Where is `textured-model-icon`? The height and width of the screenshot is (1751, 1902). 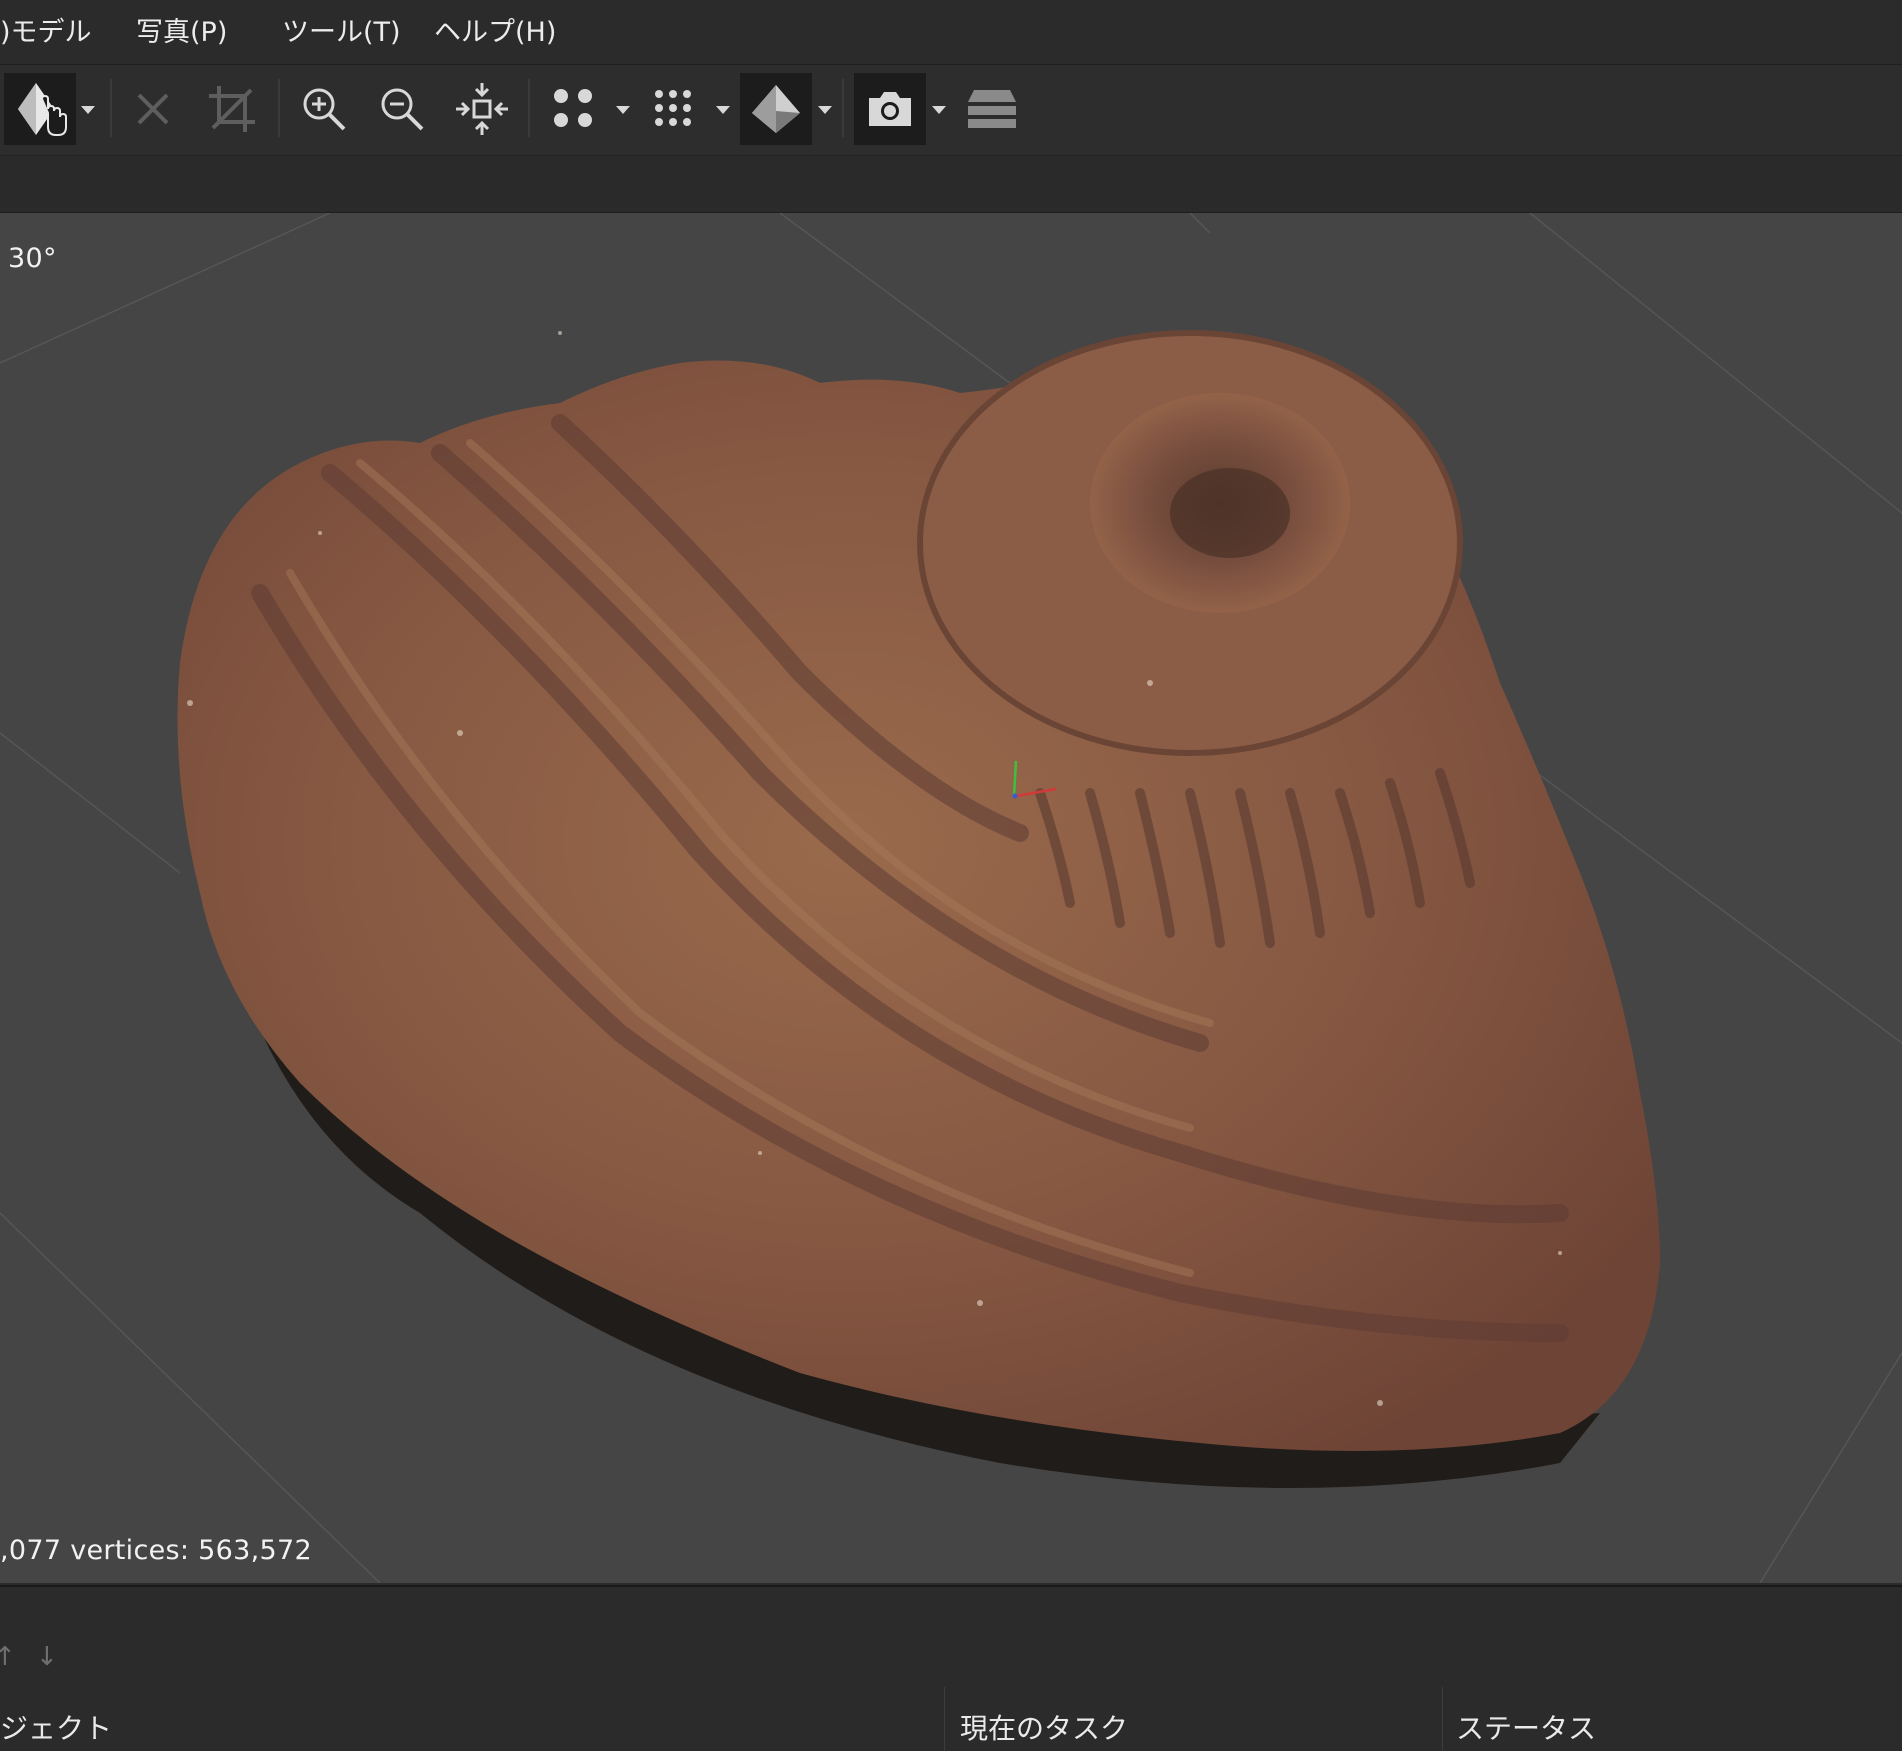 textured-model-icon is located at coordinates (776, 109).